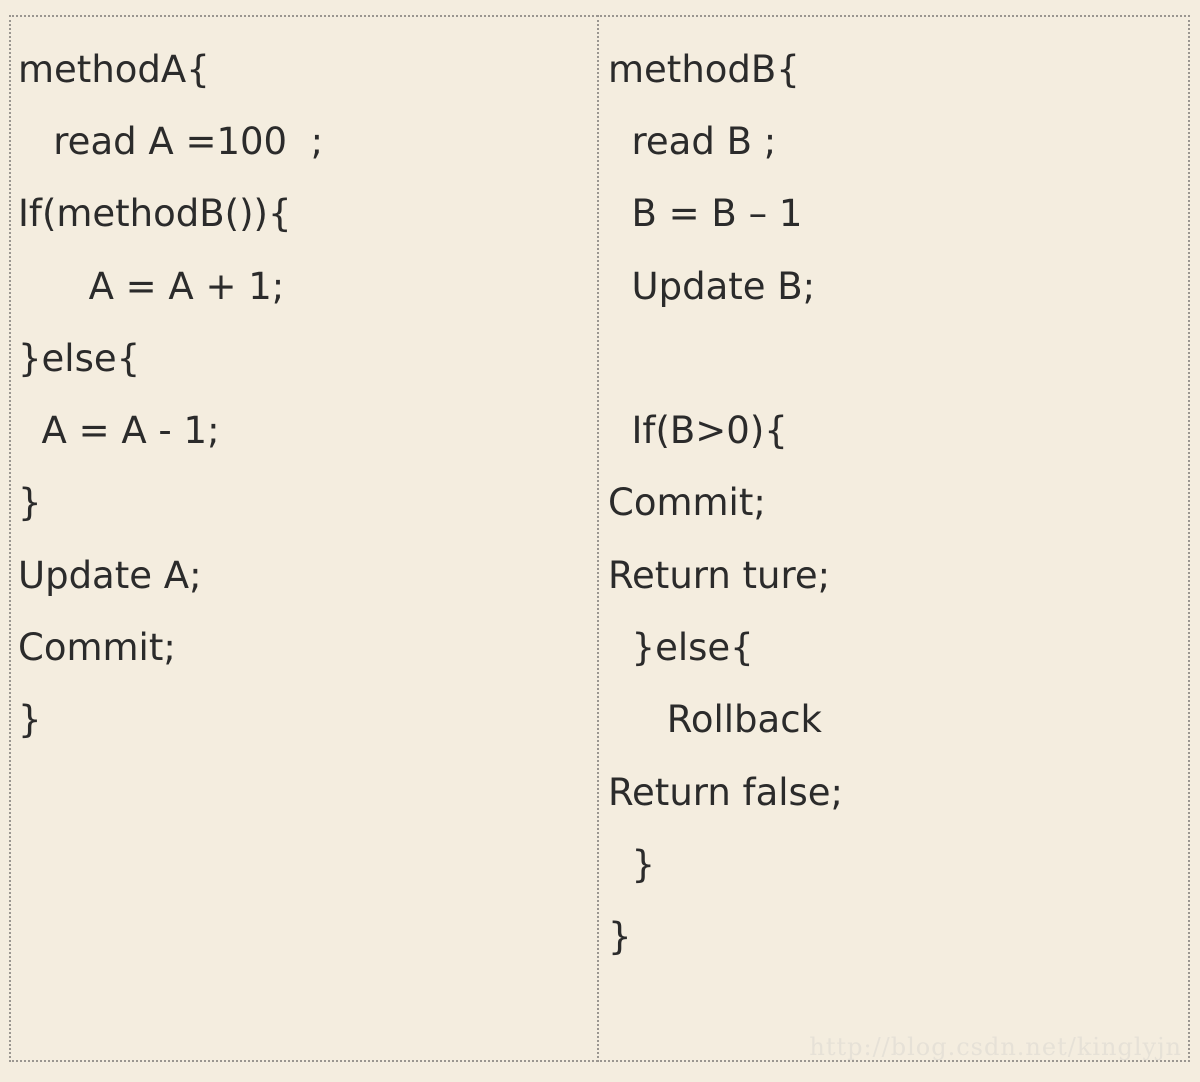 The height and width of the screenshot is (1082, 1200). Describe the element at coordinates (726, 792) in the screenshot. I see `code-line: Return false;` at that location.